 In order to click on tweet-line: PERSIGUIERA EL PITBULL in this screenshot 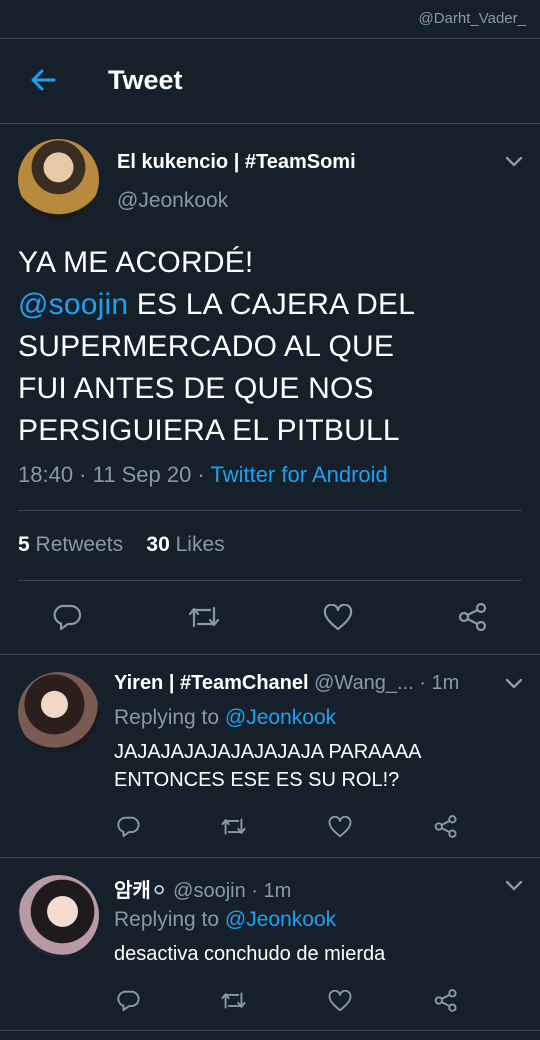, I will do `click(209, 430)`.